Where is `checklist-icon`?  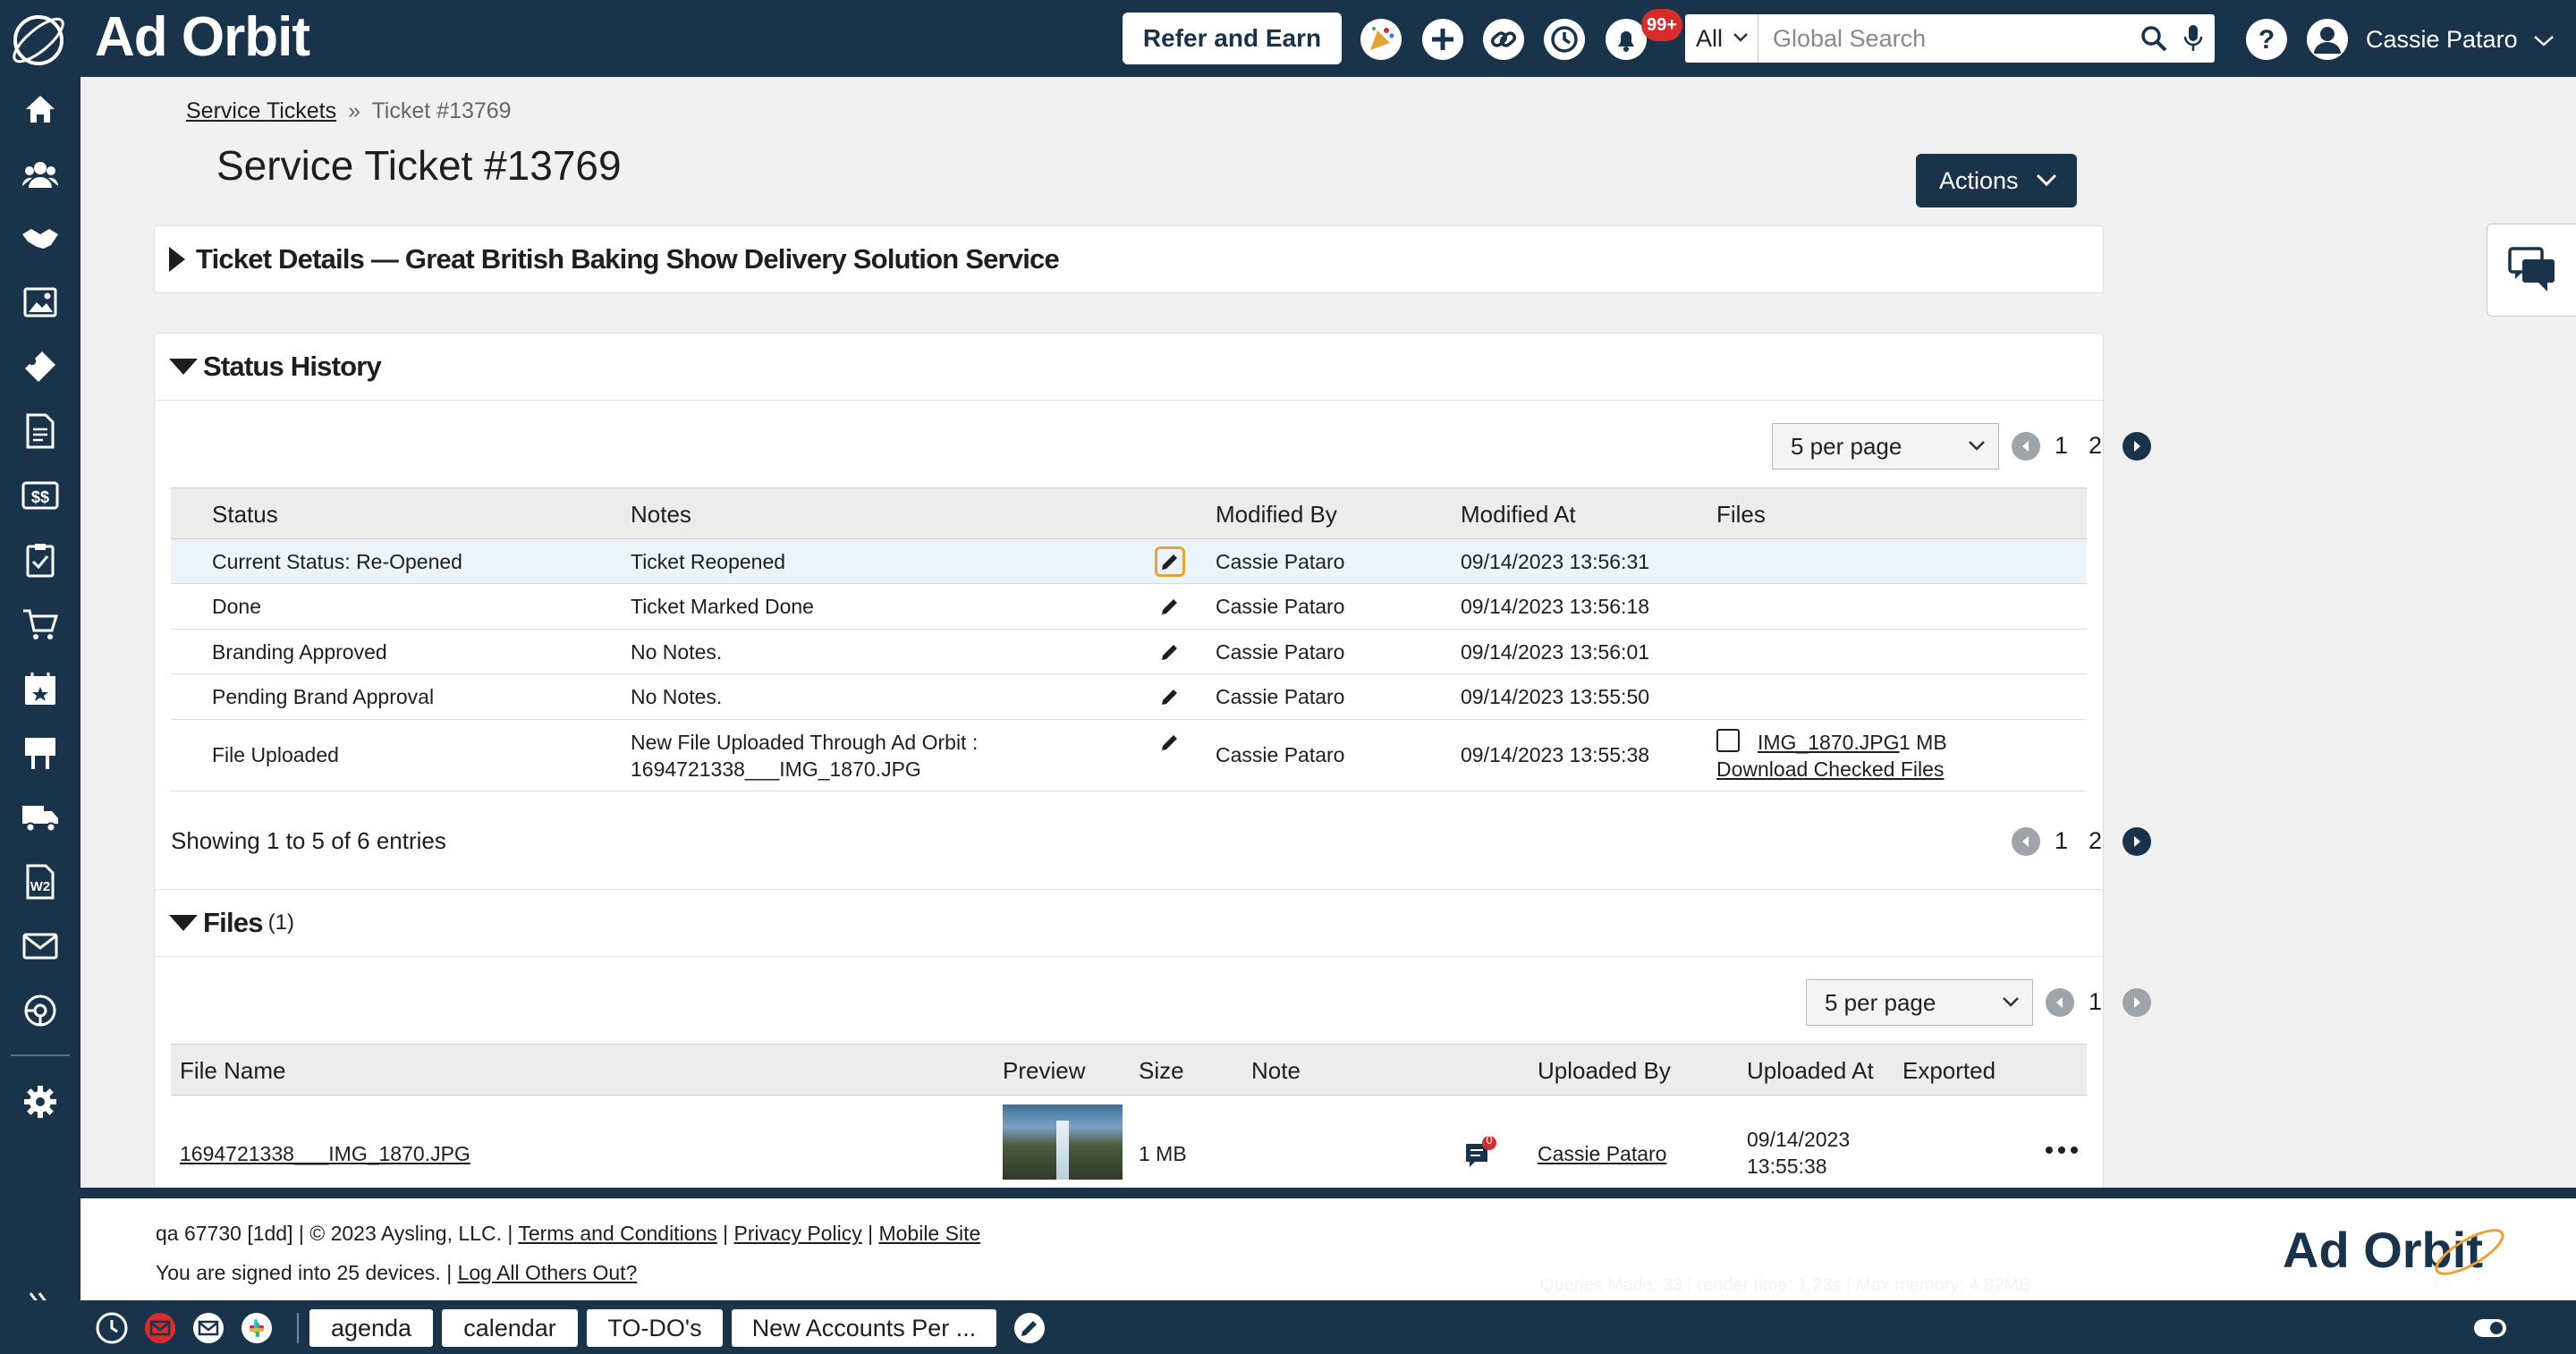 checklist-icon is located at coordinates (40, 559).